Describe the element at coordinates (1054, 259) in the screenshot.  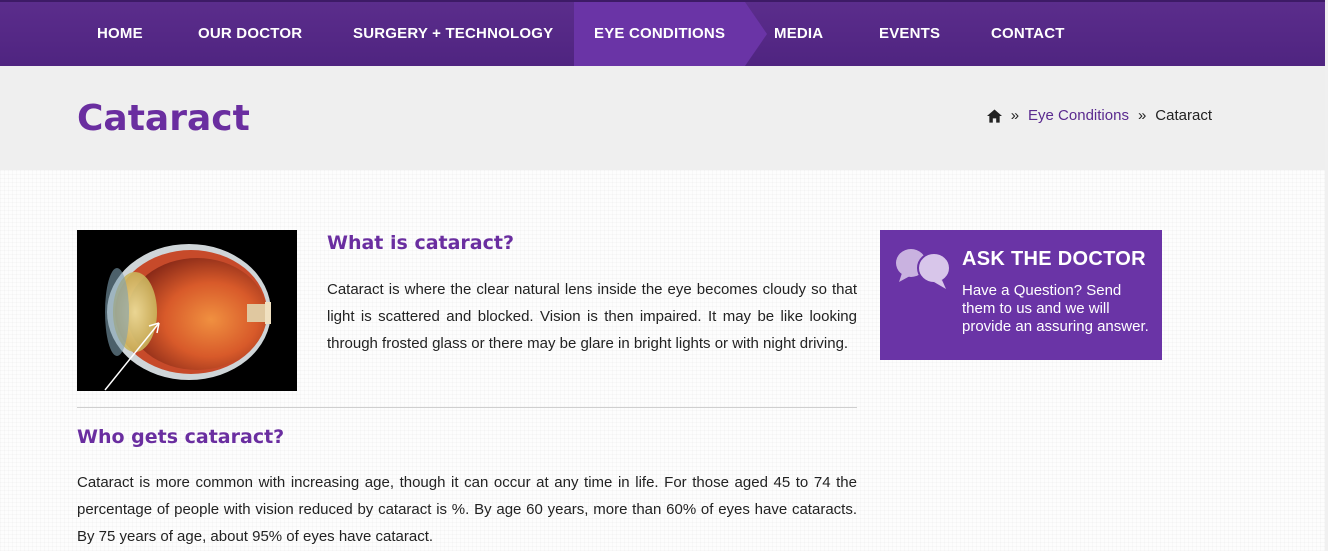
I see `ask-the-doctor-title: ASK THE DOCTOR` at that location.